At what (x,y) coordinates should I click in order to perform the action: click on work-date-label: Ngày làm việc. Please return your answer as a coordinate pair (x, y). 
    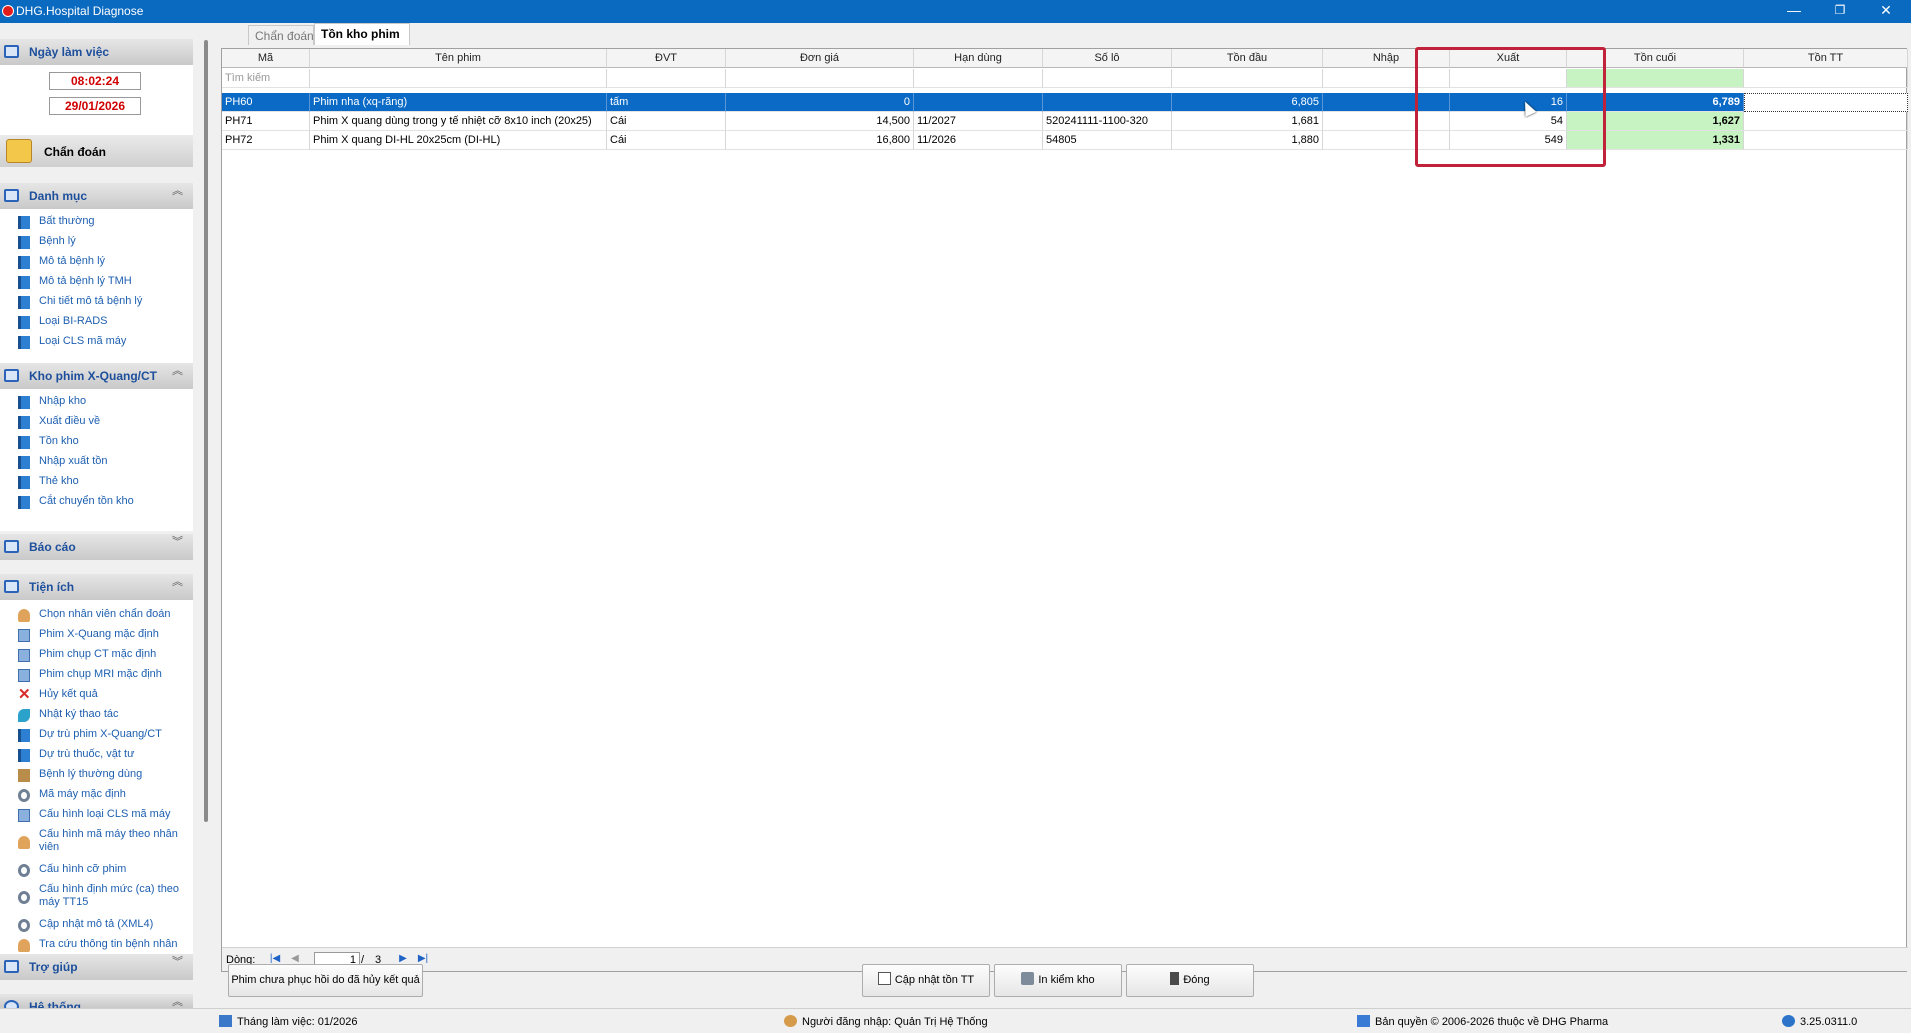
    Looking at the image, I should click on (69, 52).